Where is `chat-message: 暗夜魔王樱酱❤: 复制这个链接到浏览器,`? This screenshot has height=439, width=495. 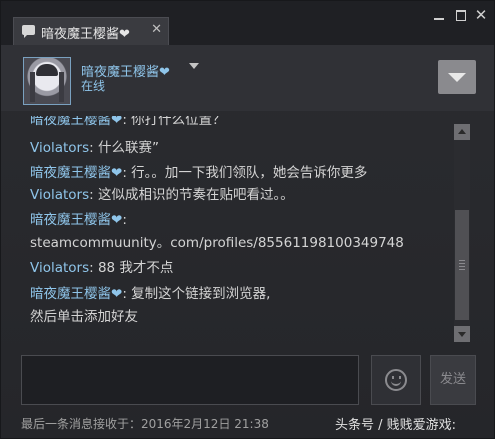 chat-message: 暗夜魔王樱酱❤: 复制这个链接到浏览器, is located at coordinates (150, 292).